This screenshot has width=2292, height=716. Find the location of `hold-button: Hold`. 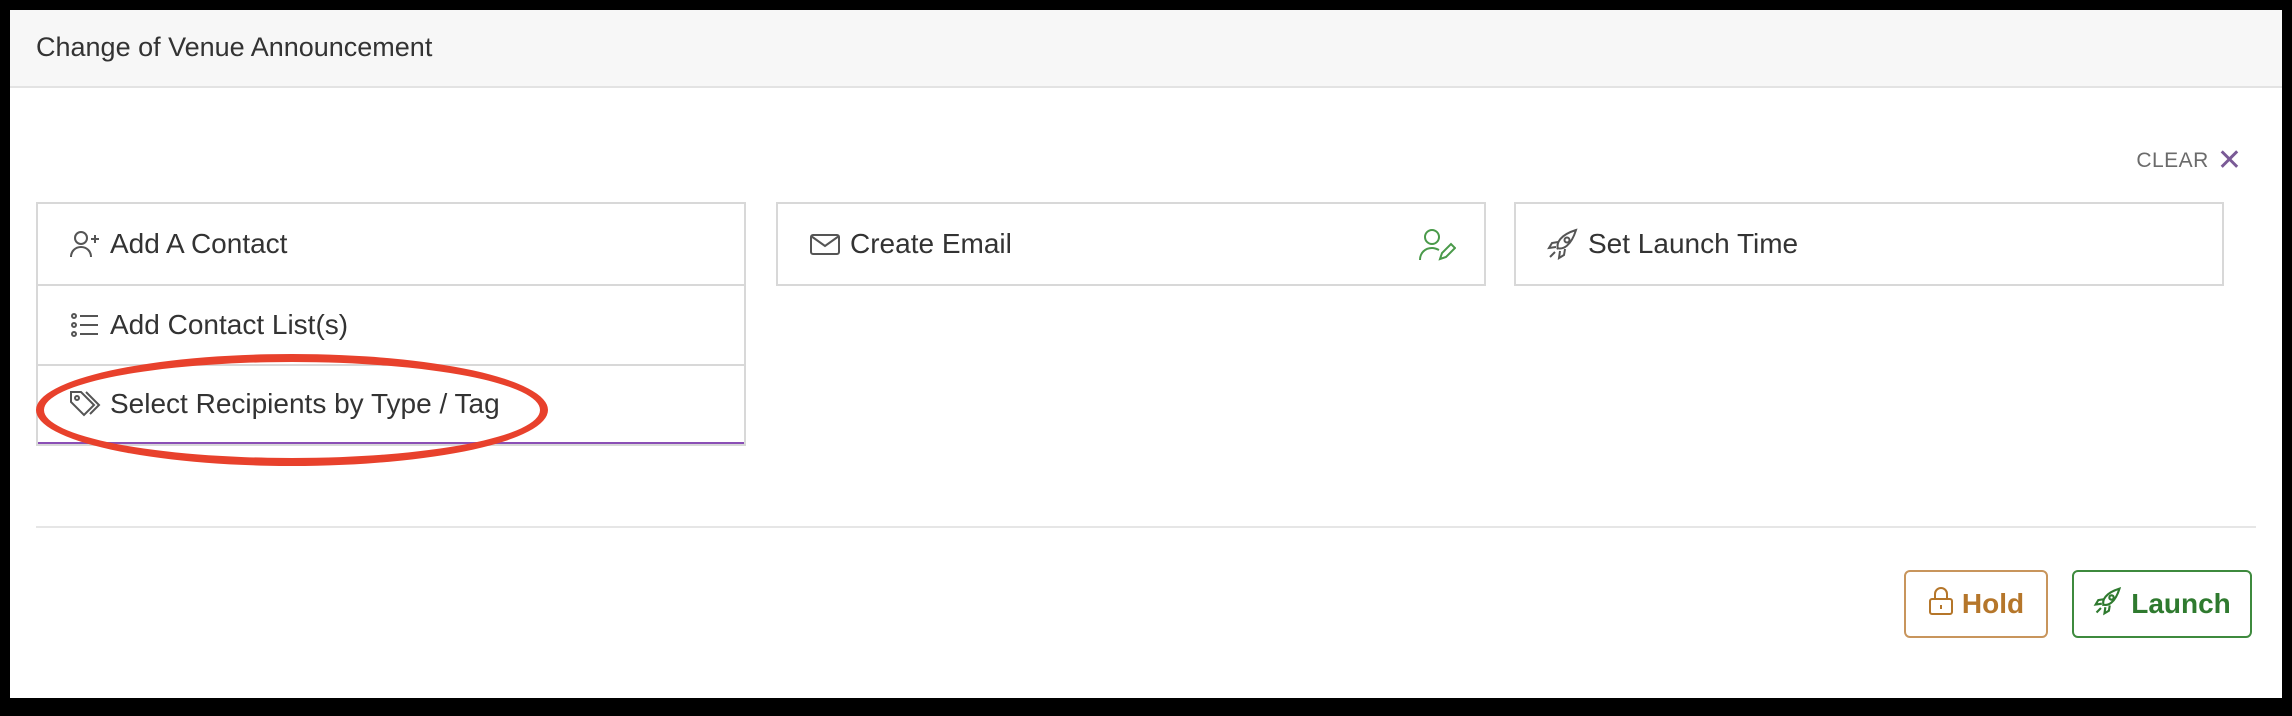

hold-button: Hold is located at coordinates (1976, 604).